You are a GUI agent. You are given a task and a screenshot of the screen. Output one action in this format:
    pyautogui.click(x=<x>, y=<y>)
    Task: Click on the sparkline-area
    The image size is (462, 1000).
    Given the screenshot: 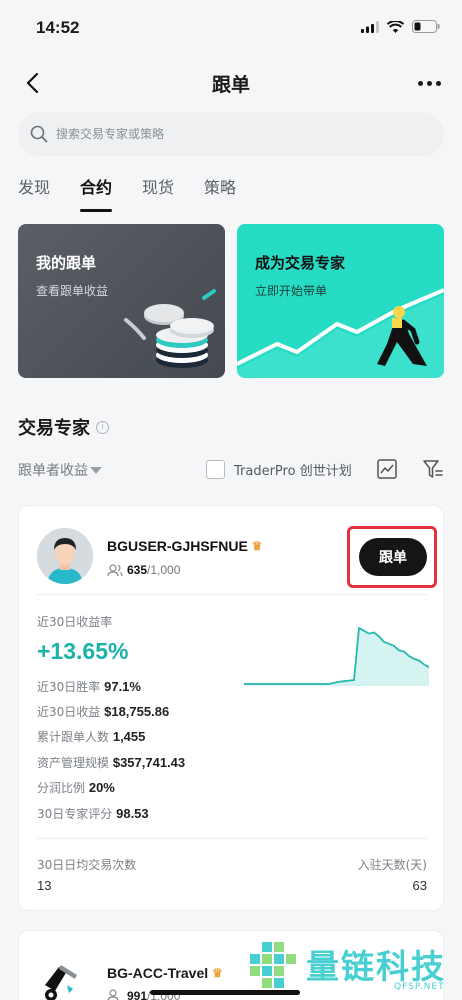 What is the action you would take?
    pyautogui.click(x=336, y=657)
    